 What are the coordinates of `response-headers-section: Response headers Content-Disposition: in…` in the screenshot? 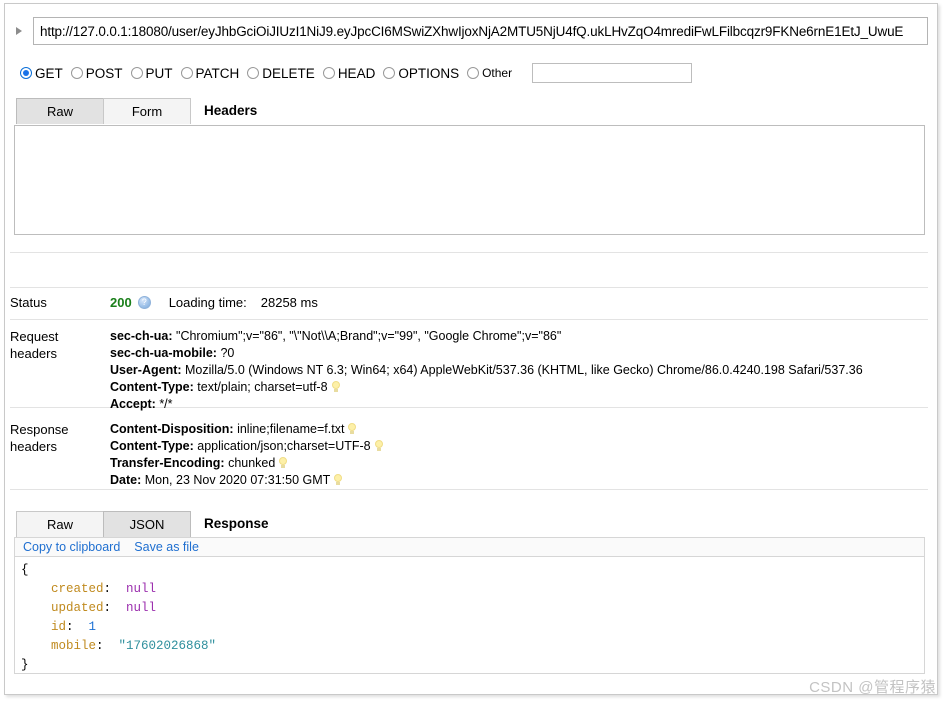 It's located at (469, 455).